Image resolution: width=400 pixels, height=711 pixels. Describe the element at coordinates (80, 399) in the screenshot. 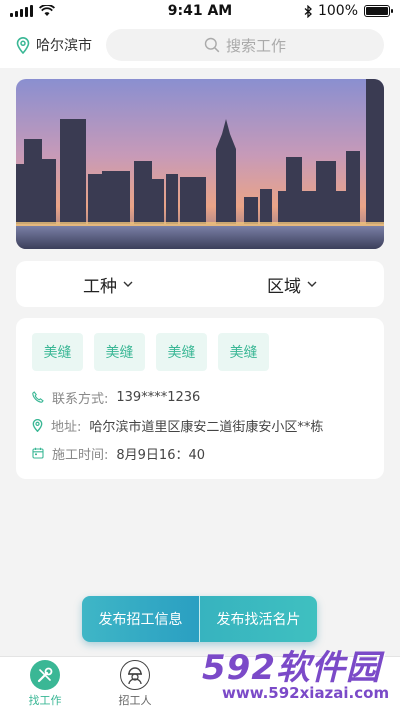

I see `contact-label: 联系方式:` at that location.